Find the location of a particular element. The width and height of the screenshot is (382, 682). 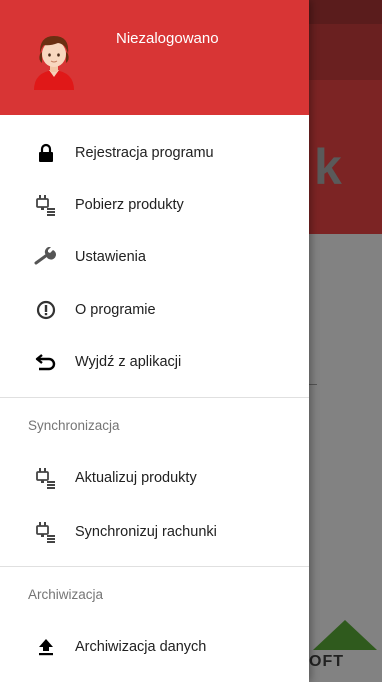

menu-item-register: Rejestracja programu is located at coordinates (154, 153).